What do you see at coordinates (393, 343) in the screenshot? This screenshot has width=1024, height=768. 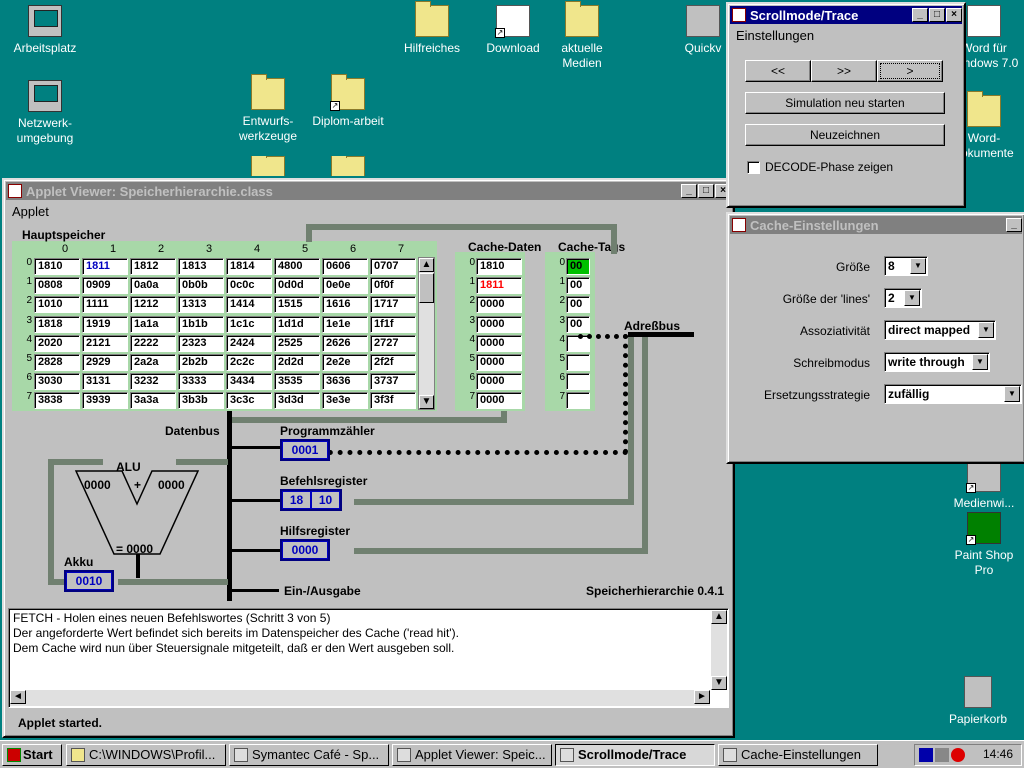 I see `memory-cell: 2727` at bounding box center [393, 343].